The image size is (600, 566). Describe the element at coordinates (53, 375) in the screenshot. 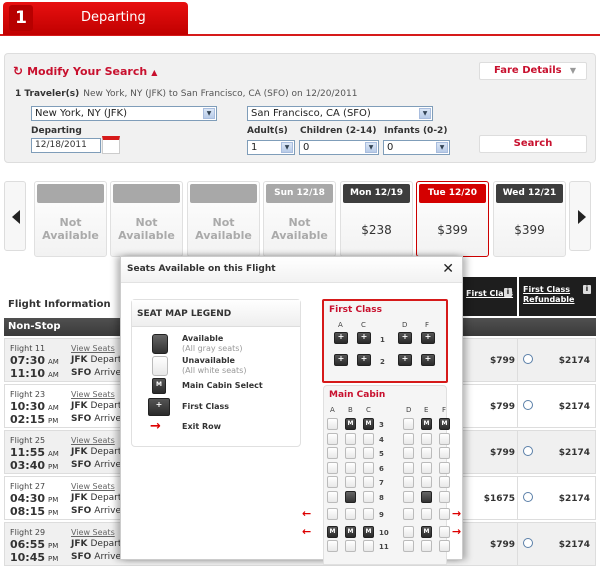

I see `ampm: AM` at that location.